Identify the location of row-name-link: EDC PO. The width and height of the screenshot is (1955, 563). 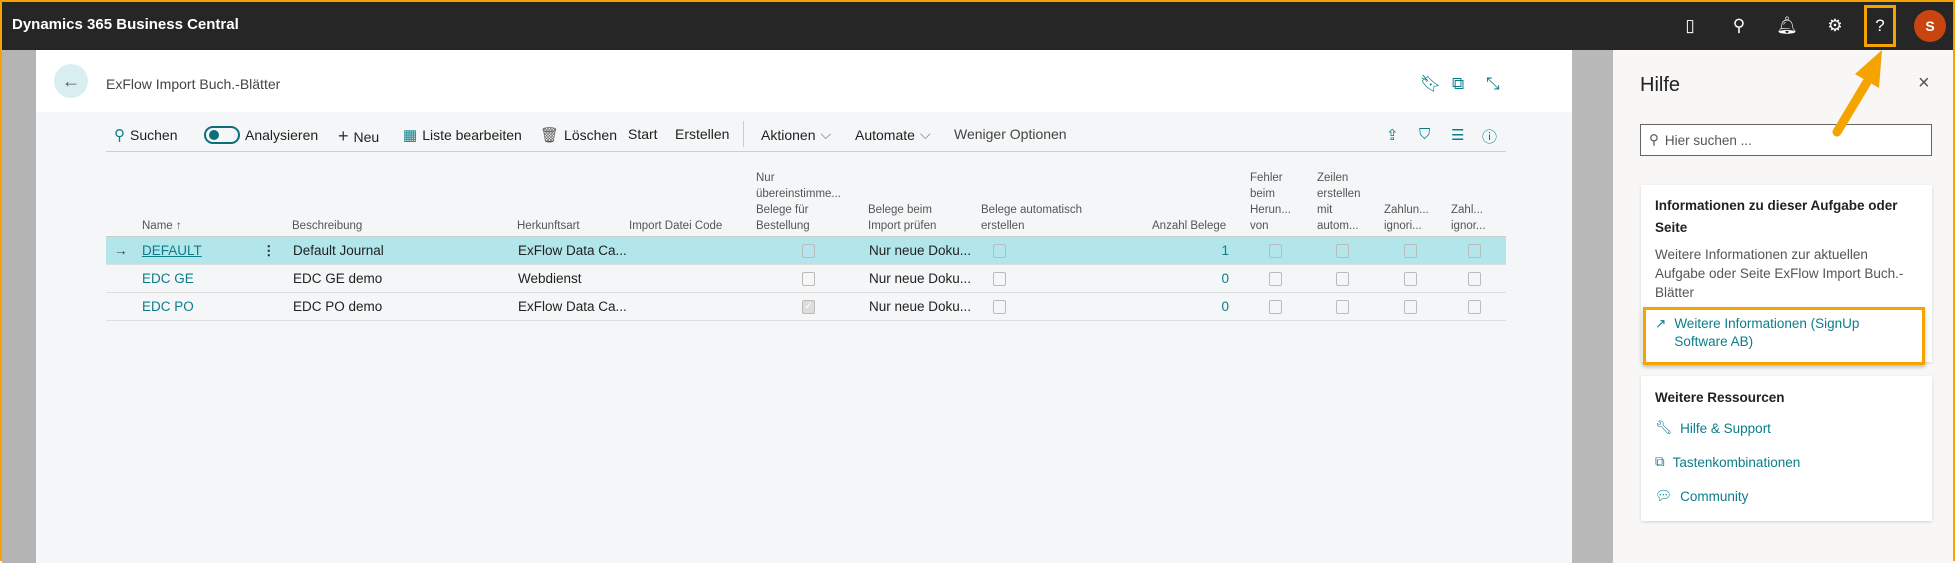
(168, 306).